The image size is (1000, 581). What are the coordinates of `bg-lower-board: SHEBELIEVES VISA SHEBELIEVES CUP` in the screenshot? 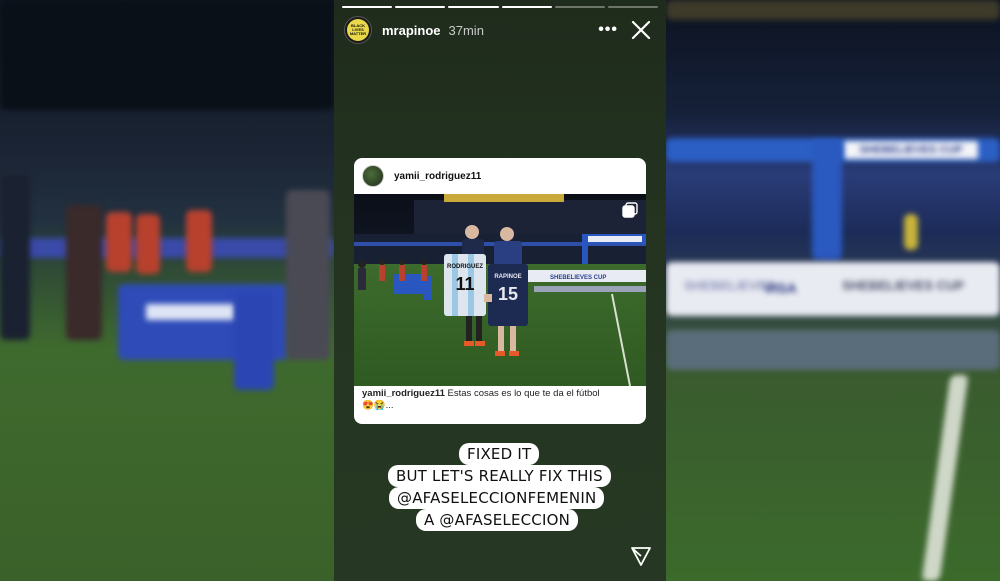 It's located at (833, 289).